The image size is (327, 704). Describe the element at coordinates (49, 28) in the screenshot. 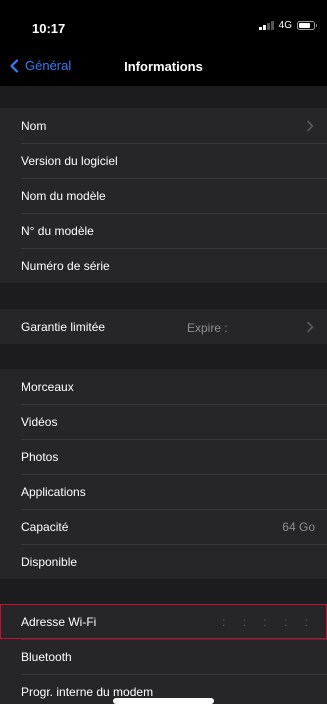

I see `status-time: 10:17` at that location.